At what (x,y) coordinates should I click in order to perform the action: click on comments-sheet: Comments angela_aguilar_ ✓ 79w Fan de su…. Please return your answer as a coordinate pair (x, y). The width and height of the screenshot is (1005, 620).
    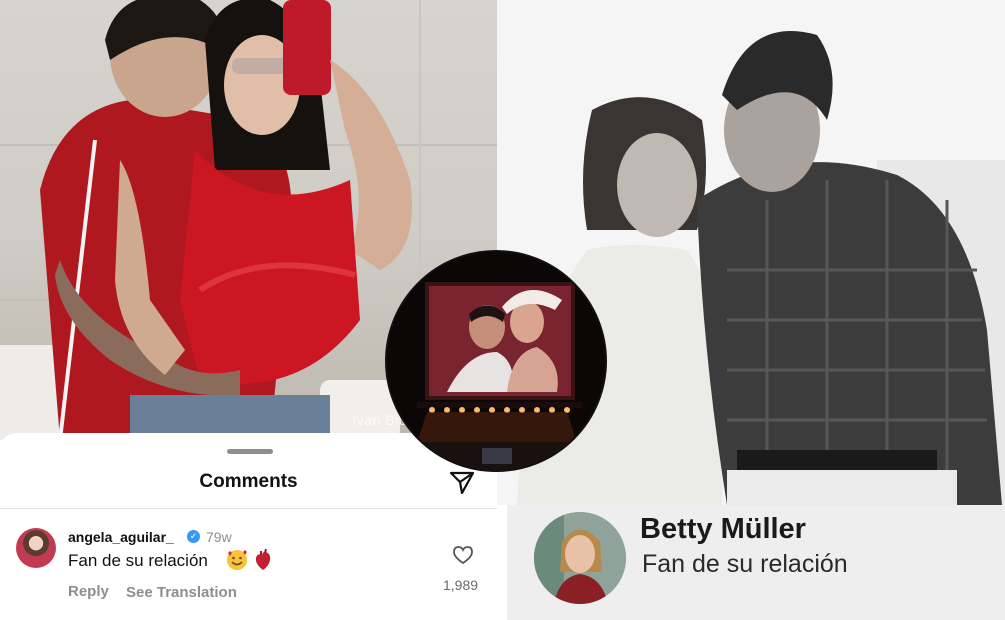
    Looking at the image, I should click on (248, 526).